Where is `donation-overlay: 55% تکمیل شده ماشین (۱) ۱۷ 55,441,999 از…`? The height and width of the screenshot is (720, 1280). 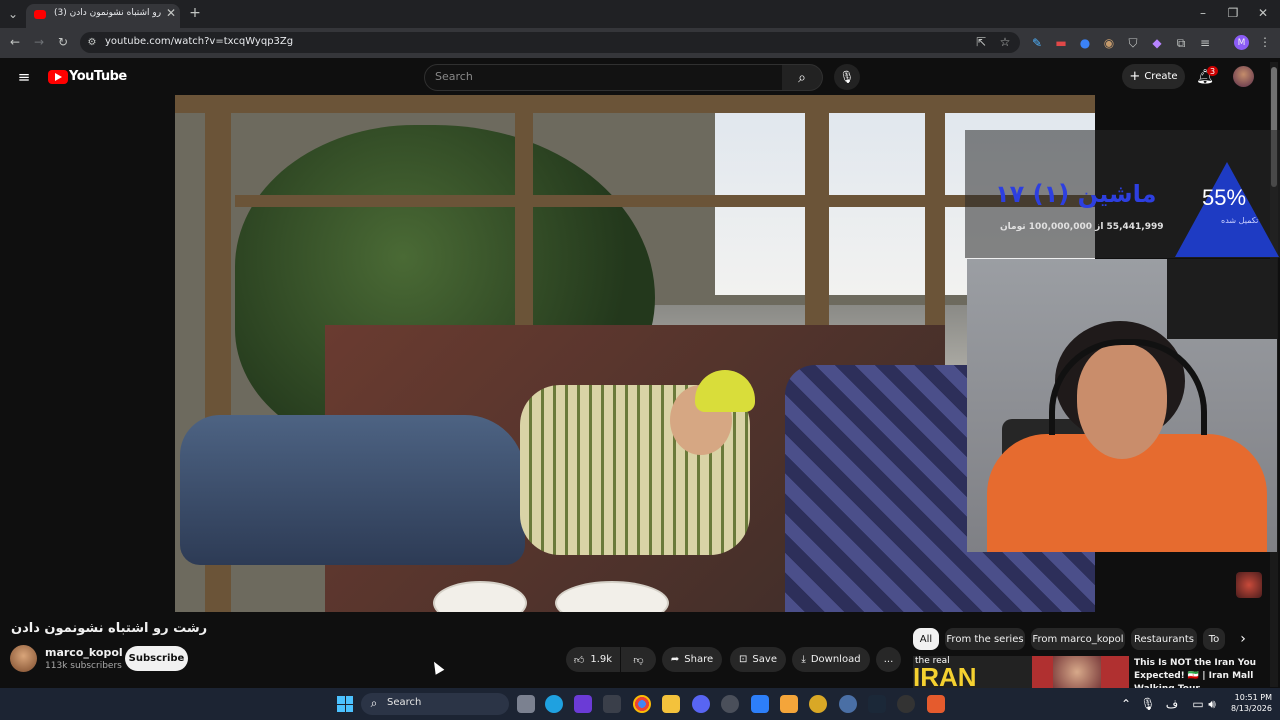
donation-overlay: 55% تکمیل شده ماشین (۱) ۱۷ 55,441,999 از… is located at coordinates (1122, 194).